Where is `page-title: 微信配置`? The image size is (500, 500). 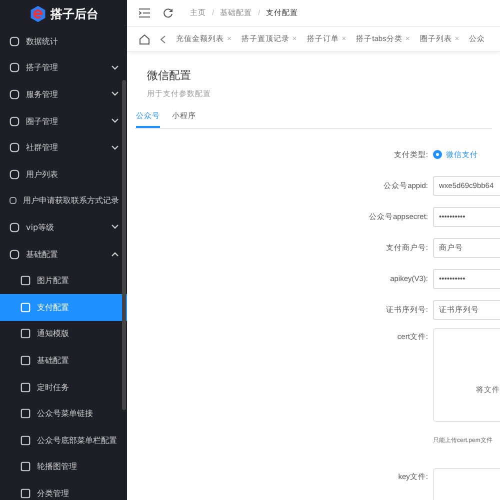
page-title: 微信配置 is located at coordinates (169, 76).